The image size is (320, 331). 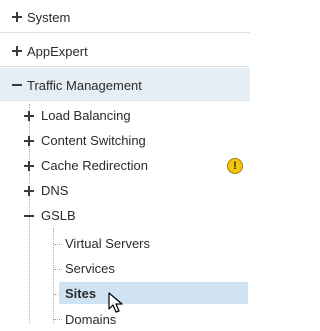 I want to click on warning-icon: !, so click(x=235, y=166).